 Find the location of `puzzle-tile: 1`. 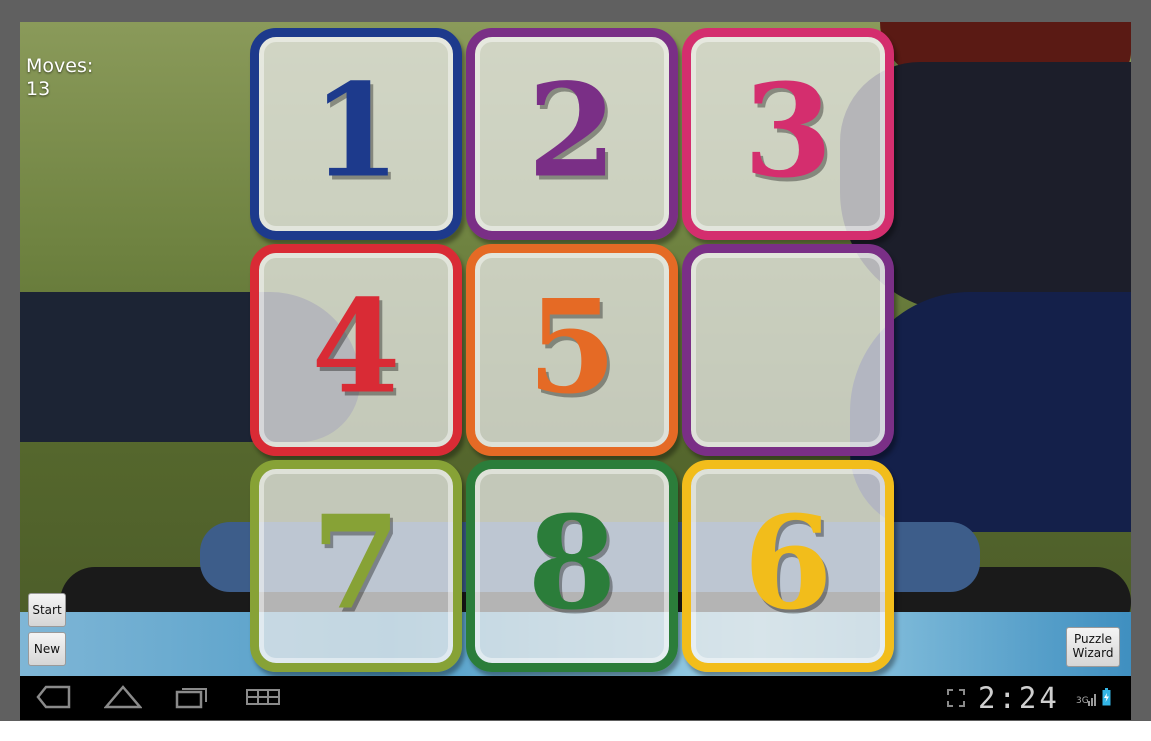

puzzle-tile: 1 is located at coordinates (356, 134).